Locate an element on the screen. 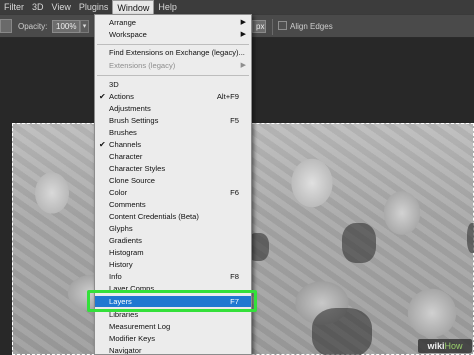  menu-item-label: Extensions (legacy) is located at coordinates (142, 65).